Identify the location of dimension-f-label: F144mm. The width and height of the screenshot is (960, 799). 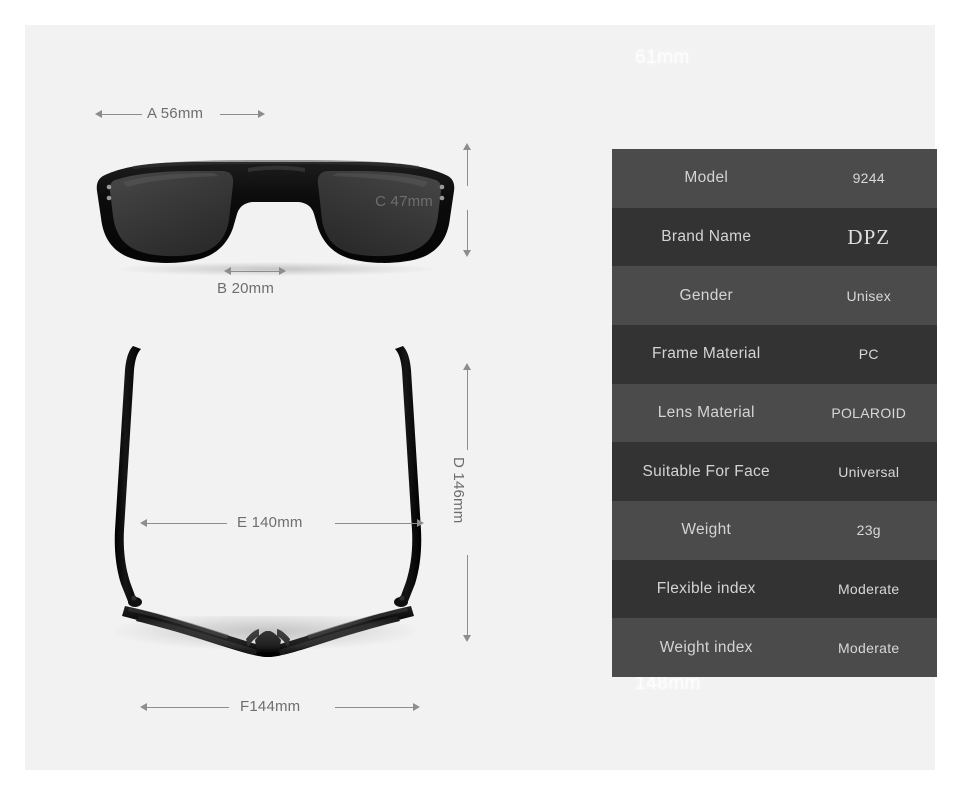
(270, 706).